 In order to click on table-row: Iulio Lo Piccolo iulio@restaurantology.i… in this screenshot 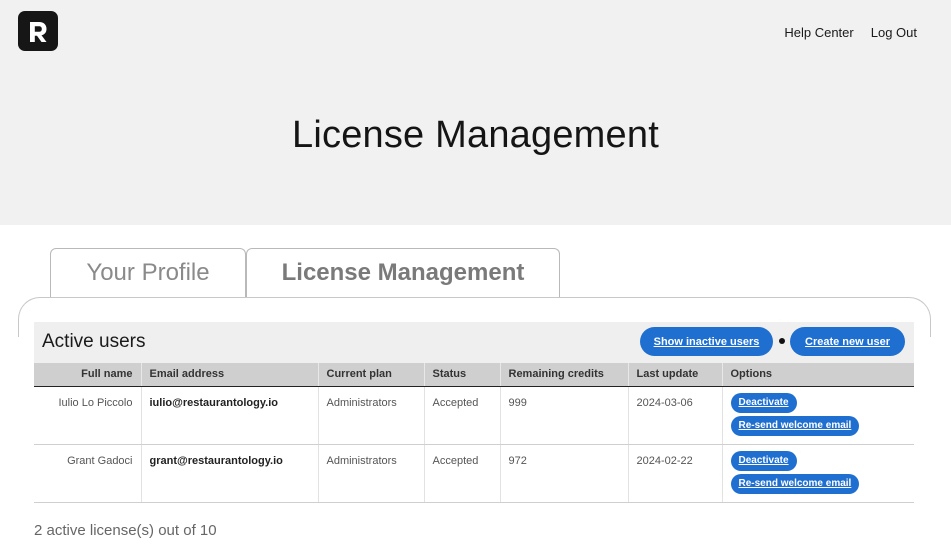, I will do `click(474, 415)`.